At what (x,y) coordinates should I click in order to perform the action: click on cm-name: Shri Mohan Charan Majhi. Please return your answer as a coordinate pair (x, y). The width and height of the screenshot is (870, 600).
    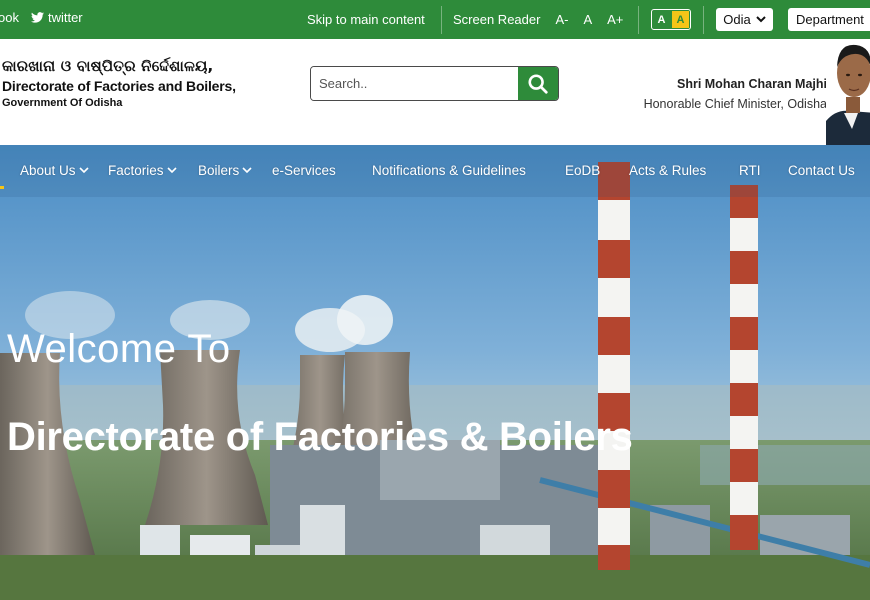
    Looking at the image, I should click on (751, 84).